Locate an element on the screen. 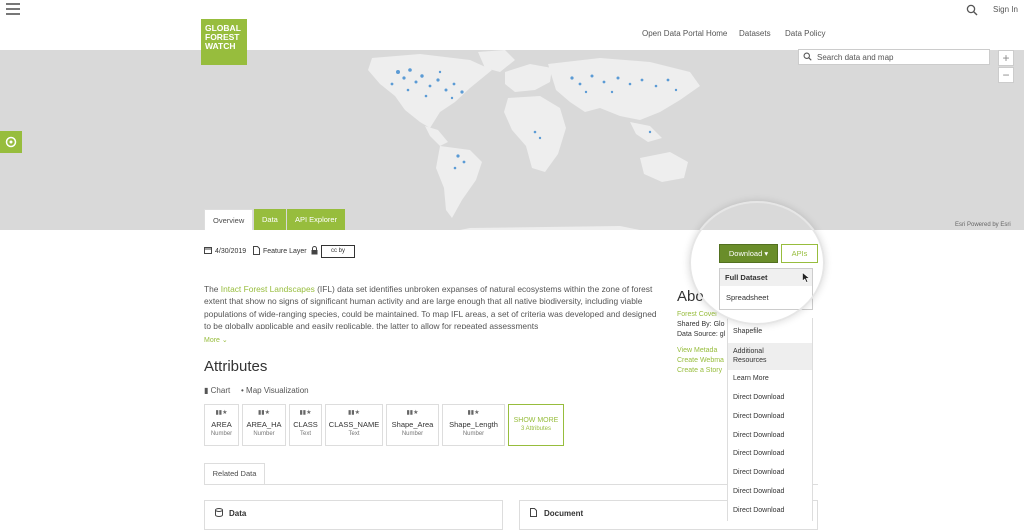  shapefile-option: Shapefile is located at coordinates (747, 331).